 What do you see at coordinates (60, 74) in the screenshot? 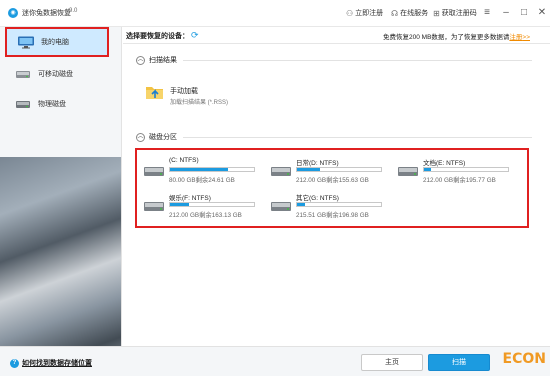
I see `sidebar-item-removable-disk: 可移动磁盘` at bounding box center [60, 74].